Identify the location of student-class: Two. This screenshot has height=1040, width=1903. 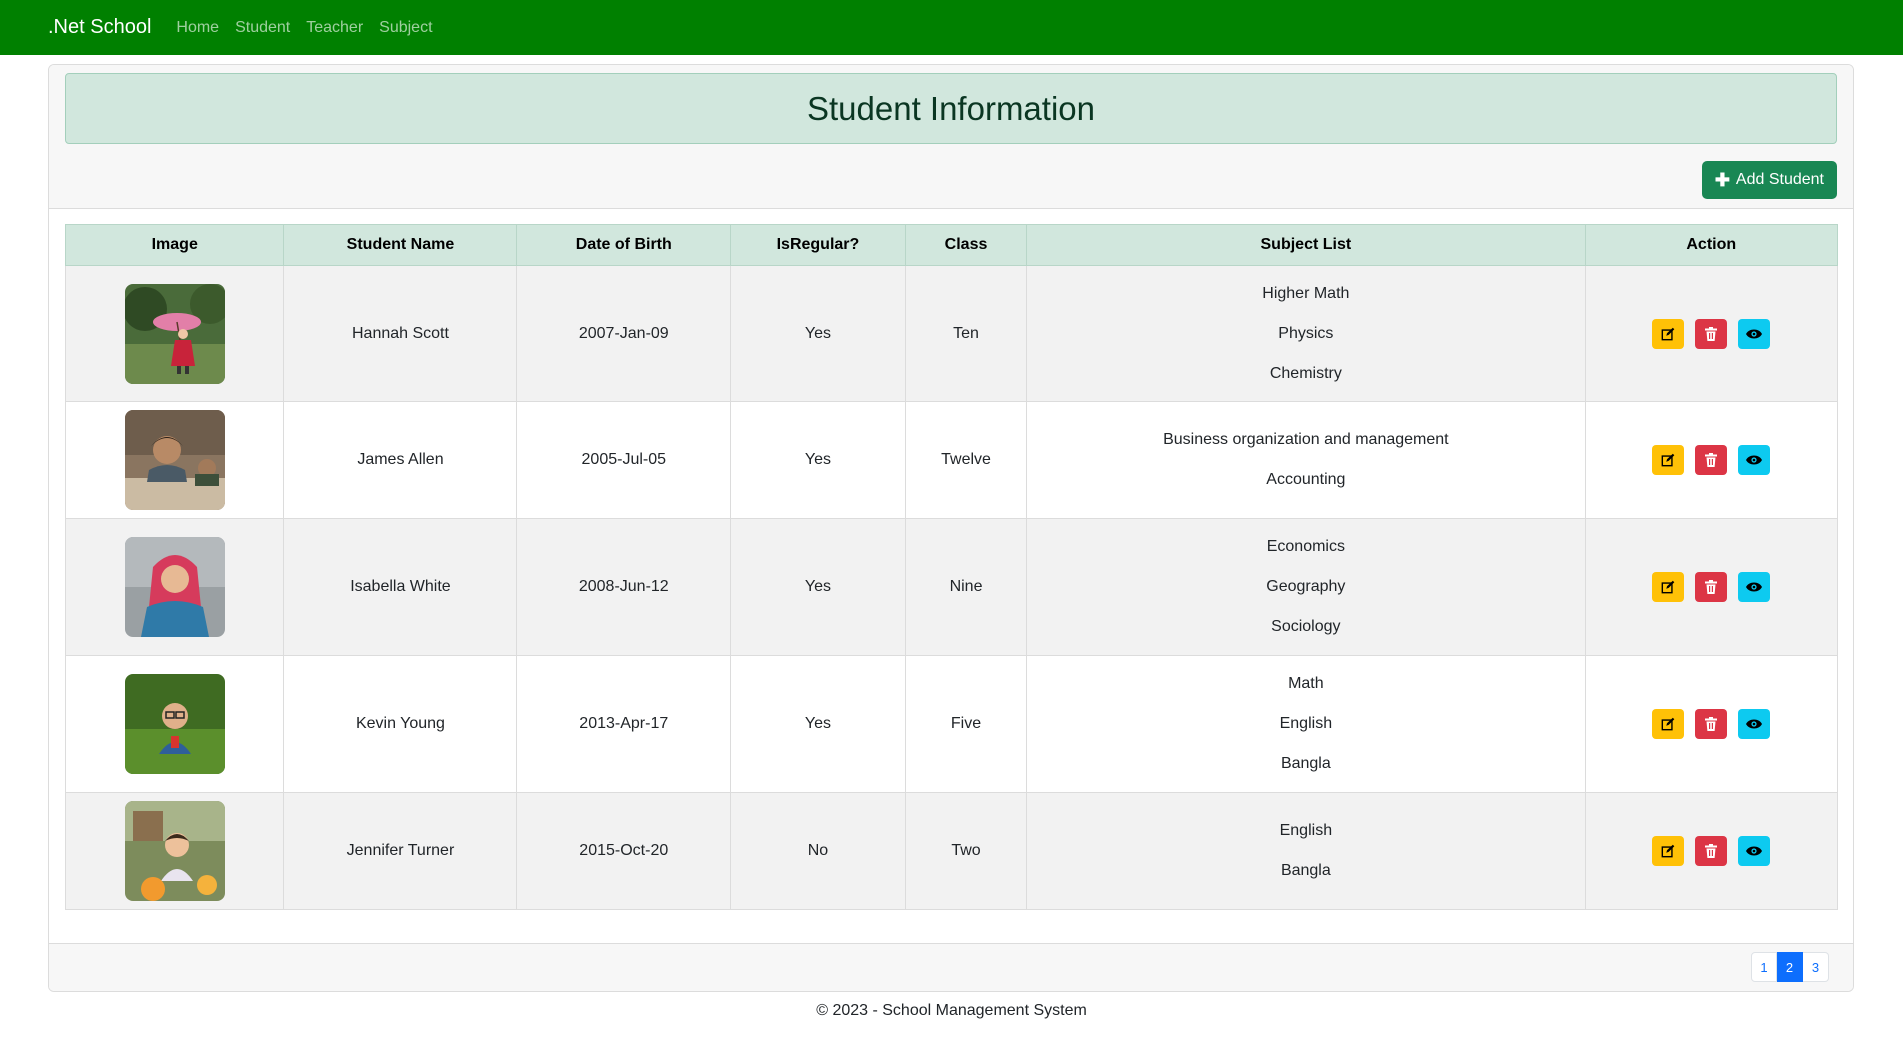
(966, 851).